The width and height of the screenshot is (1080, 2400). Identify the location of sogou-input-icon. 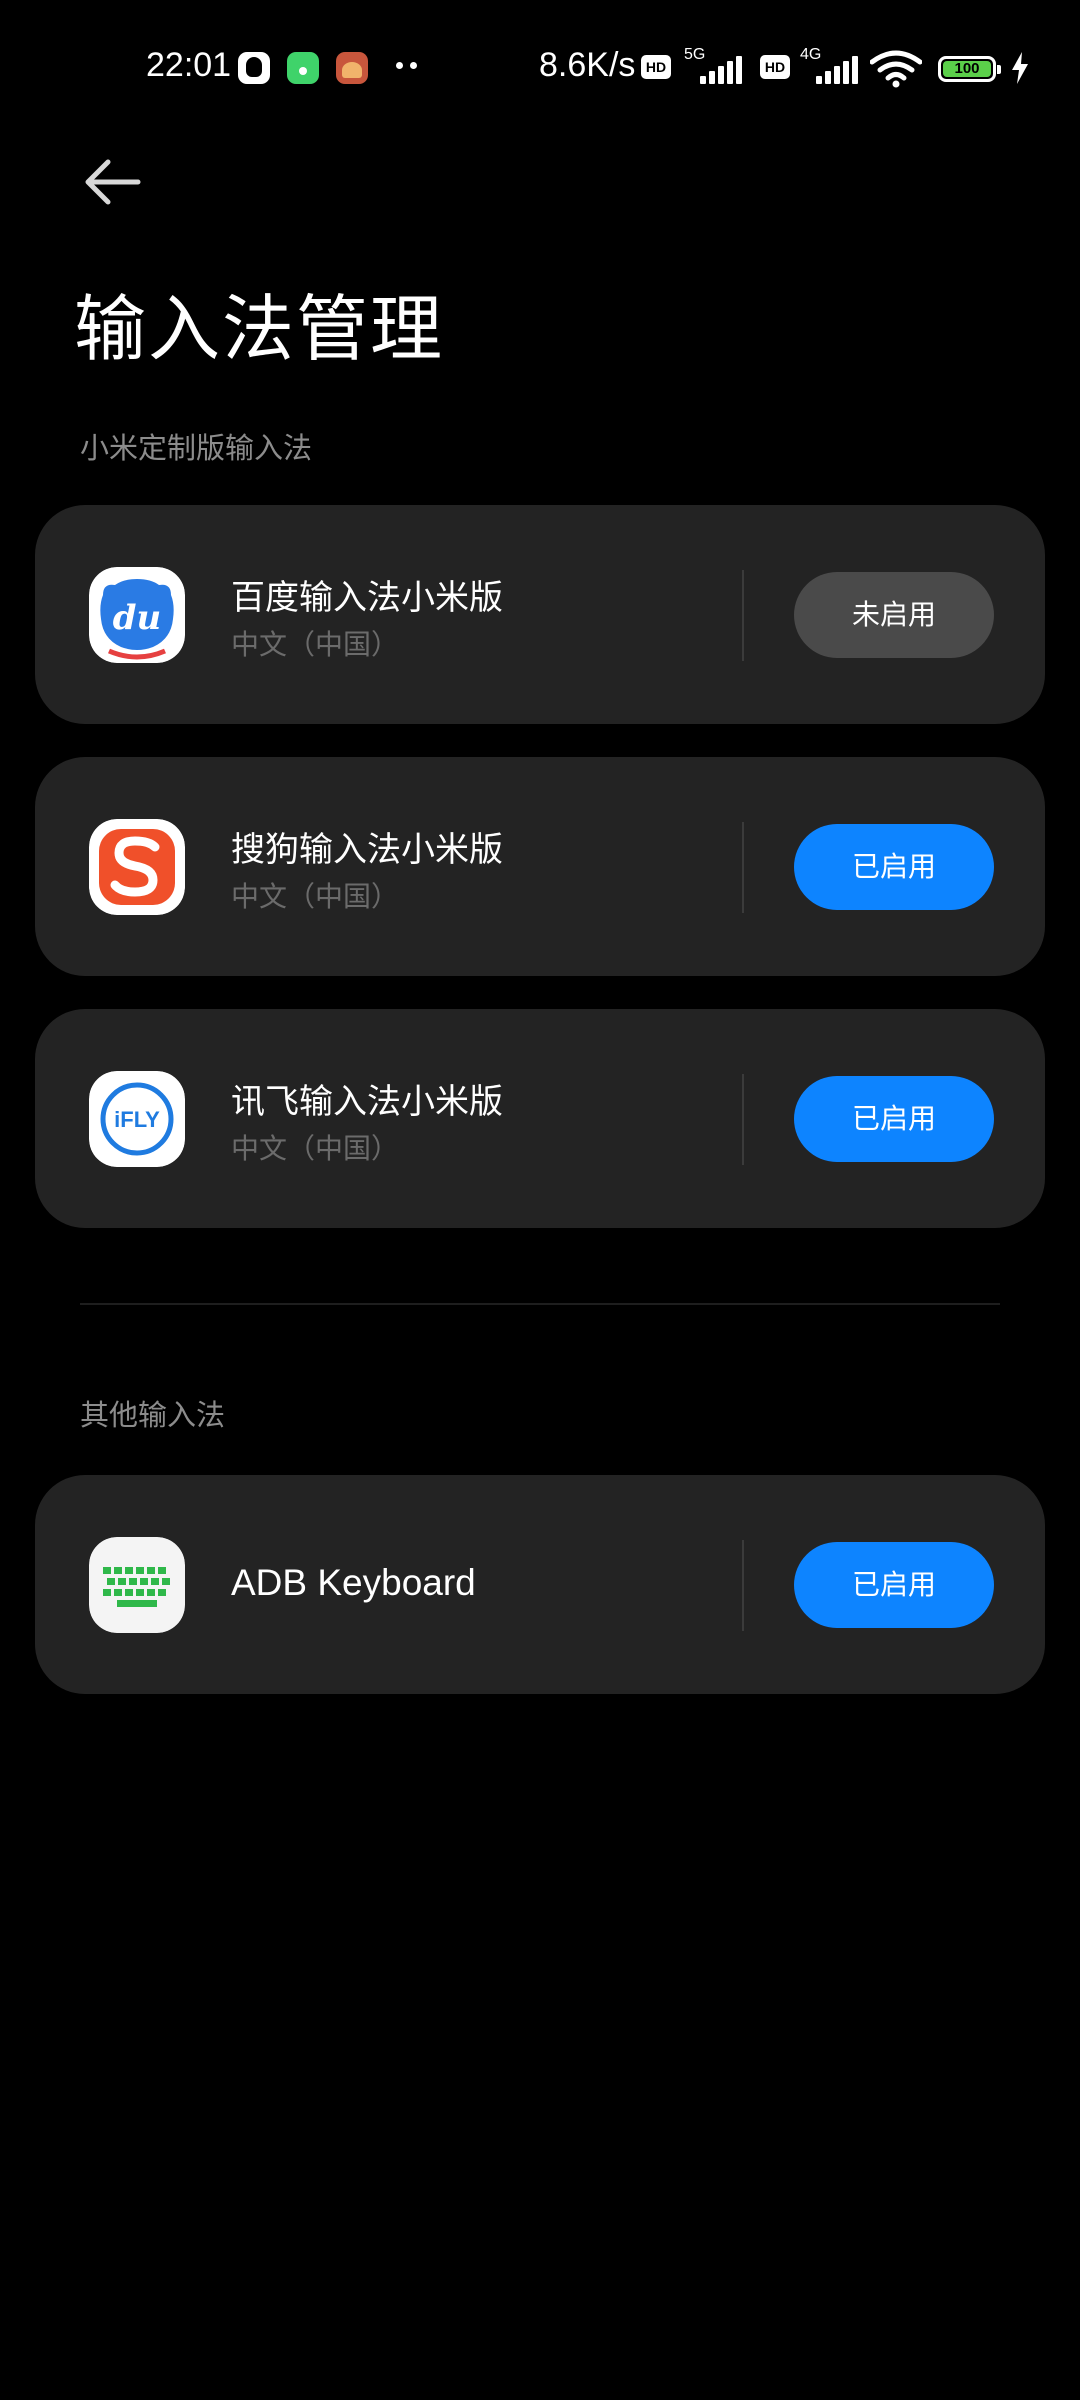
(137, 867).